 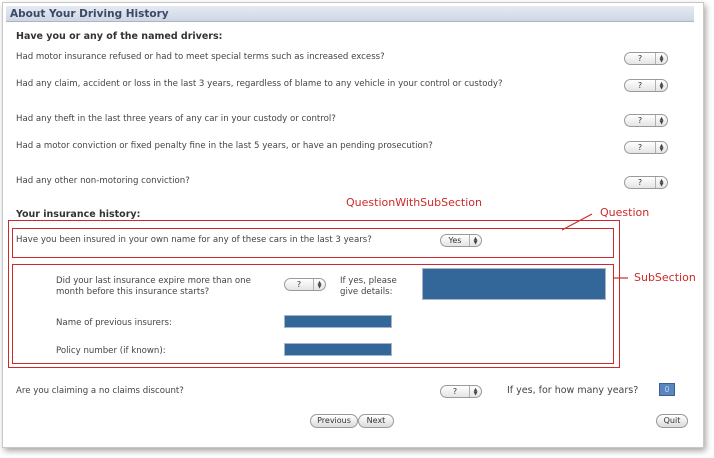 What do you see at coordinates (305, 284) in the screenshot?
I see `expire-select: ? ▲ ▼` at bounding box center [305, 284].